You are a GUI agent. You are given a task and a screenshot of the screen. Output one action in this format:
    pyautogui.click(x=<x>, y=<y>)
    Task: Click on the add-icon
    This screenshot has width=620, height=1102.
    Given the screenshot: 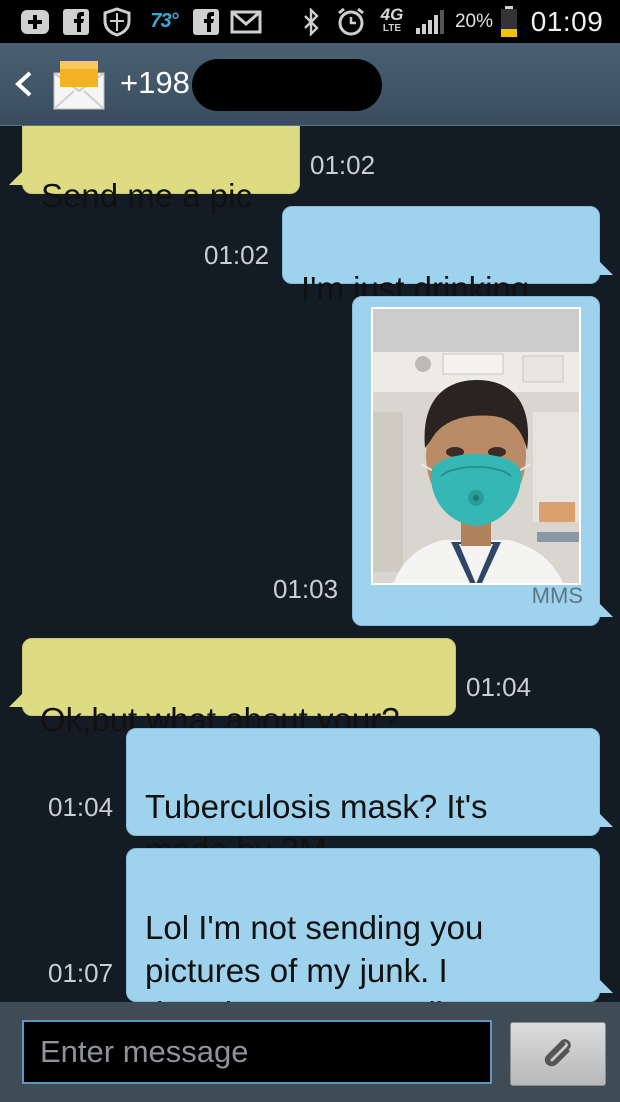 What is the action you would take?
    pyautogui.click(x=35, y=21)
    